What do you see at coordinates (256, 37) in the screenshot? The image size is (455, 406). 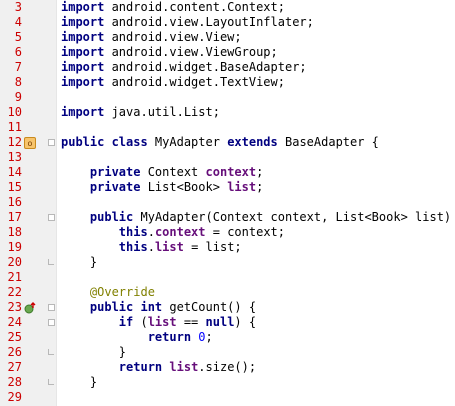 I see `code-line: import android.view.View;` at bounding box center [256, 37].